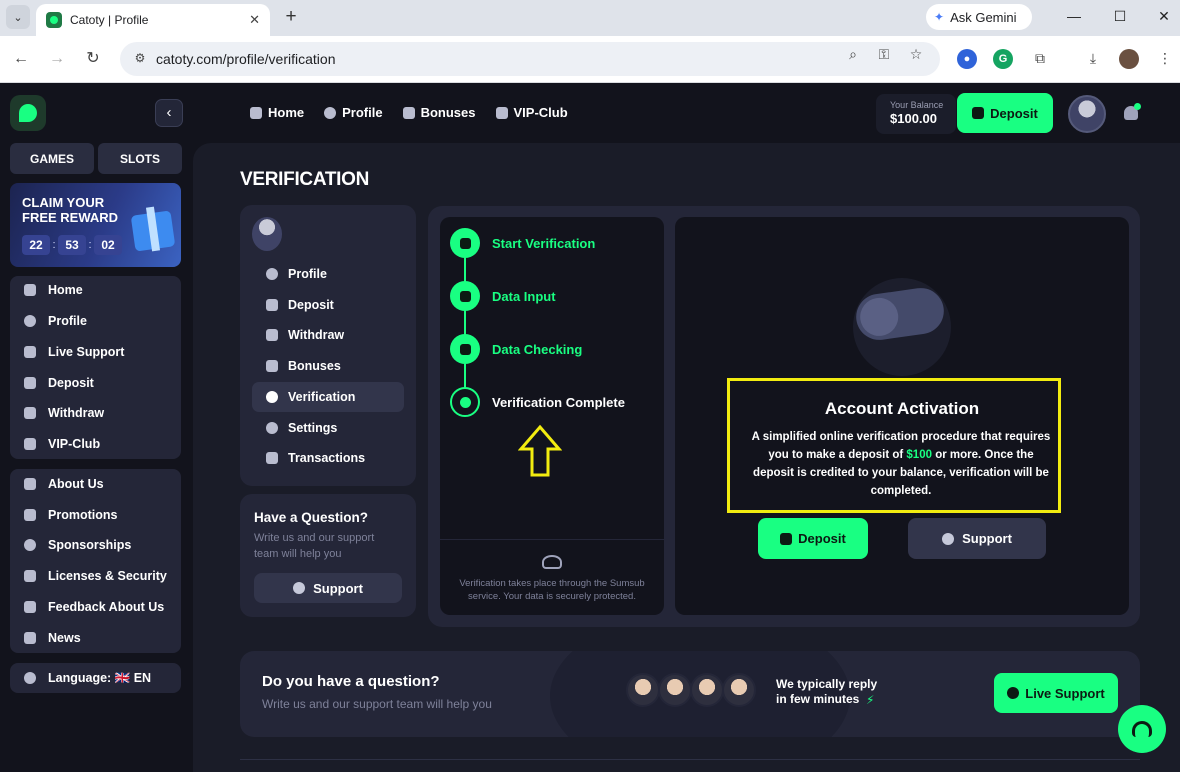  What do you see at coordinates (530, 59) in the screenshot?
I see `address-bar: ⚙ catoty.com/profile/verification` at bounding box center [530, 59].